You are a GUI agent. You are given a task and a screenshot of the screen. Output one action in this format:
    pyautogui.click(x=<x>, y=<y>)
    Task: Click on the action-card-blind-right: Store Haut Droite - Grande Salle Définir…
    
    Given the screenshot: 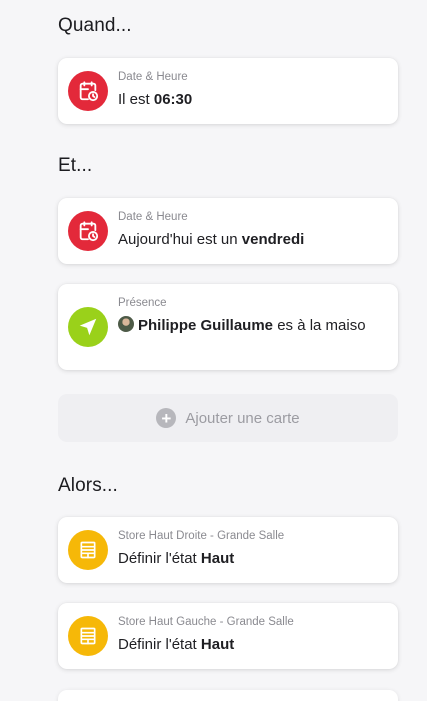 What is the action you would take?
    pyautogui.click(x=228, y=550)
    